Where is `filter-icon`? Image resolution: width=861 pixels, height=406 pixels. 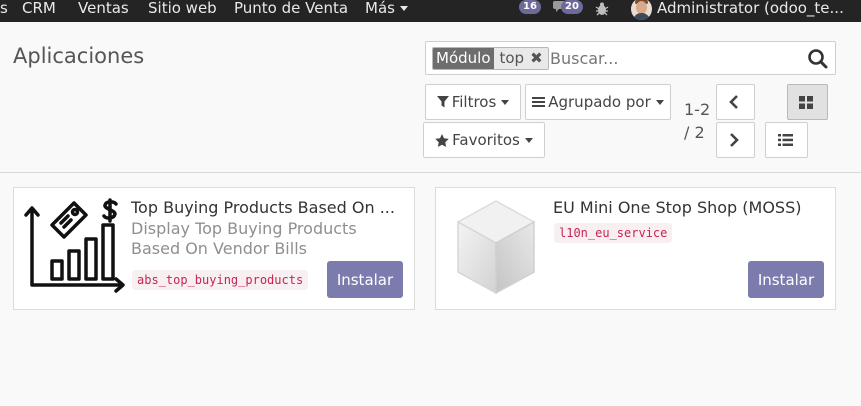
filter-icon is located at coordinates (442, 102).